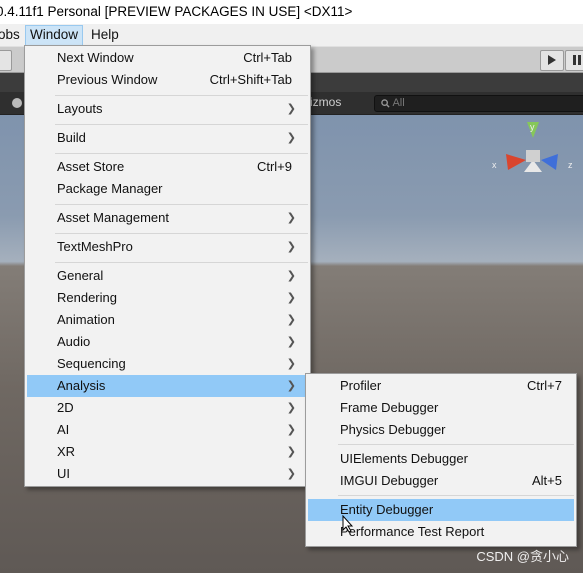 This screenshot has height=573, width=583. What do you see at coordinates (167, 474) in the screenshot?
I see `menu-item-ui: UI ❯` at bounding box center [167, 474].